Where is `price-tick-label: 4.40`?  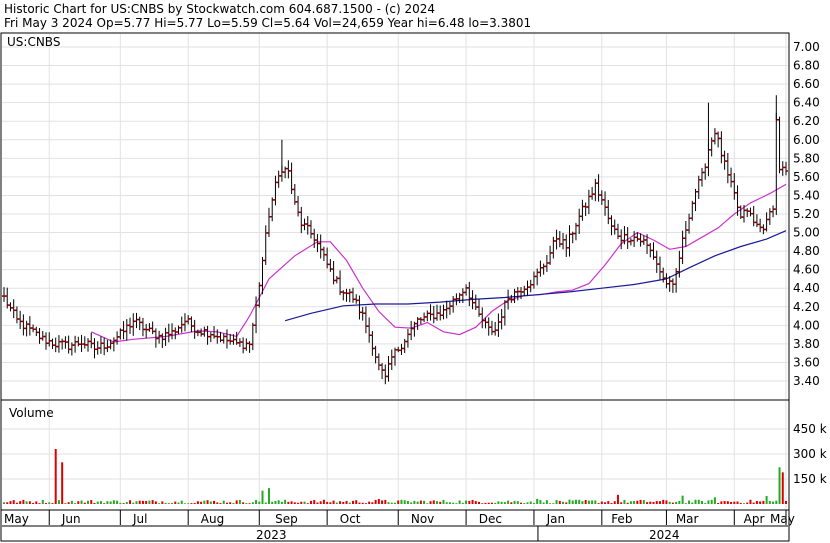 price-tick-label: 4.40 is located at coordinates (806, 288).